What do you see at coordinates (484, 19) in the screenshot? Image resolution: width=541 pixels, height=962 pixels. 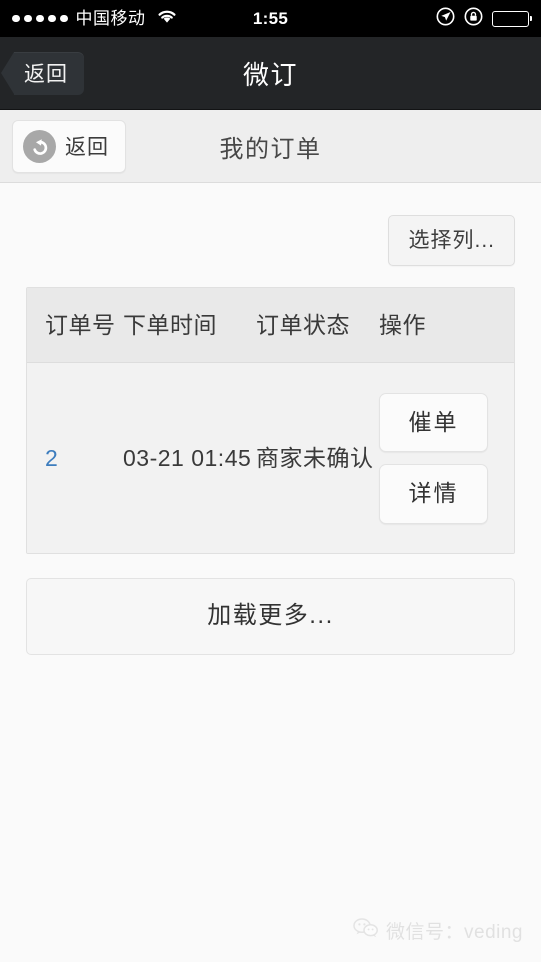 I see `status-bar-right` at bounding box center [484, 19].